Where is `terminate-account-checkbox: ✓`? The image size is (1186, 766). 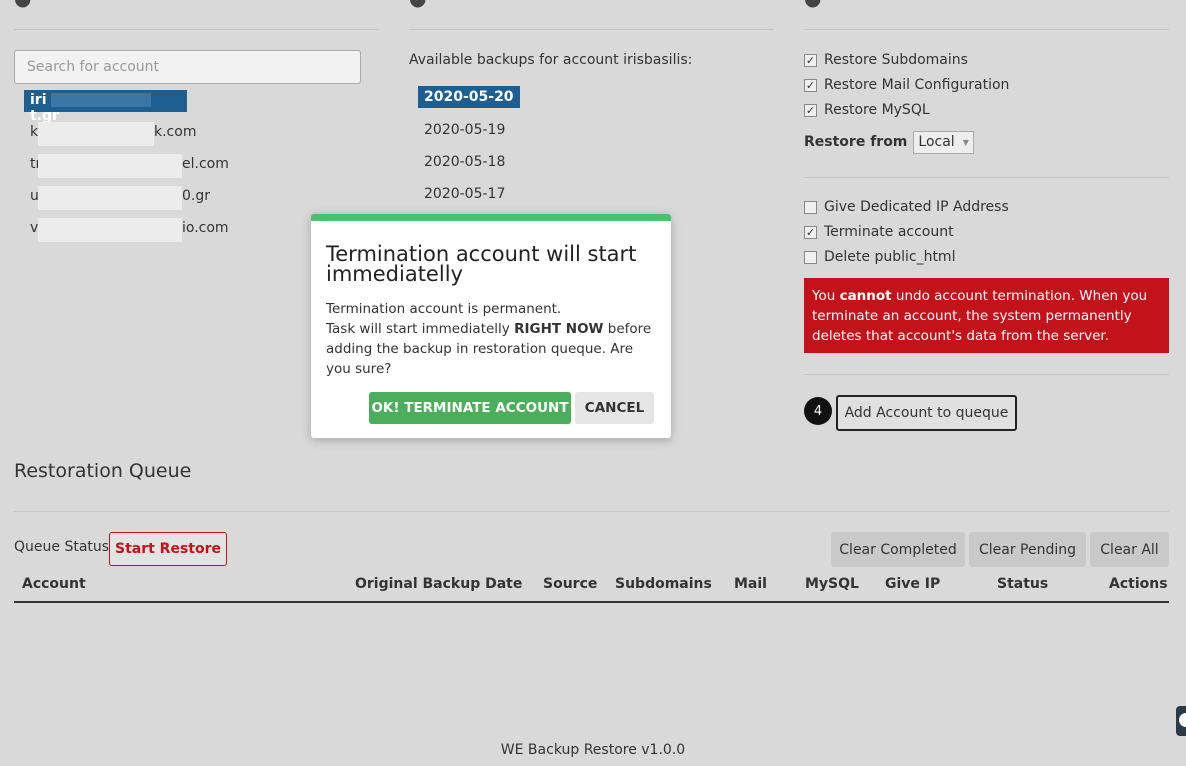
terminate-account-checkbox: ✓ is located at coordinates (810, 232).